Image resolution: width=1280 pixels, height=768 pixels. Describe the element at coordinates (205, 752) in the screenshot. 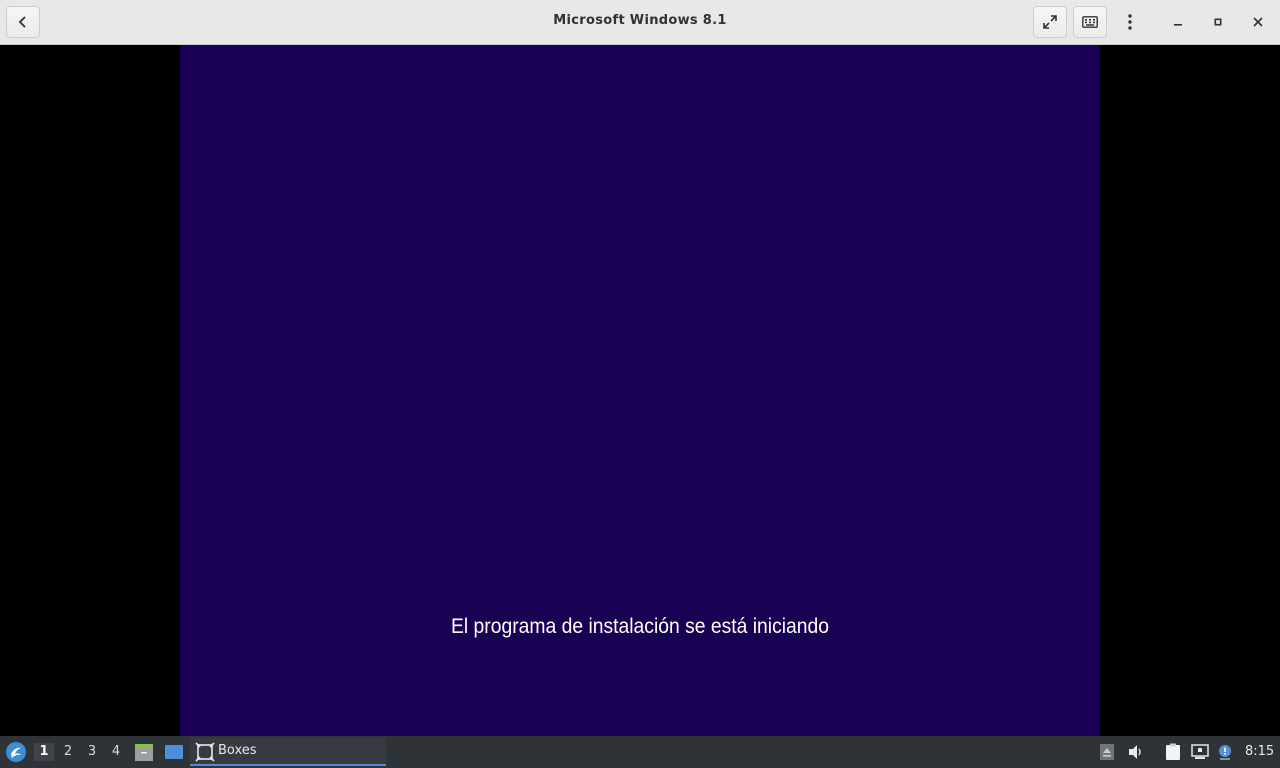

I see `boxes-app-icon` at that location.